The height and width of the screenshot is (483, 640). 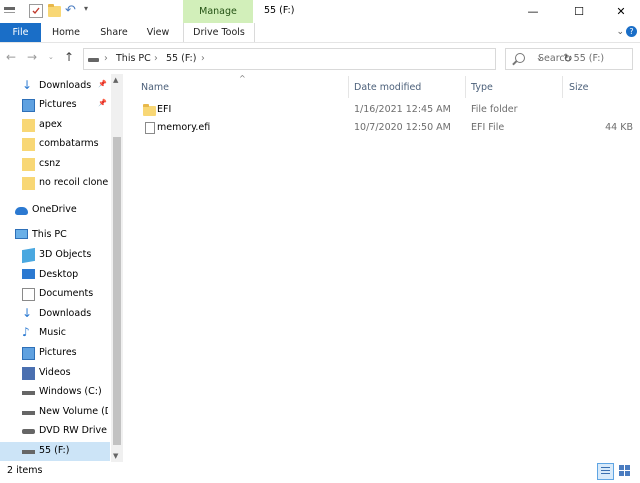 What do you see at coordinates (91, 11) in the screenshot?
I see `customize-qat-icon: ▾` at bounding box center [91, 11].